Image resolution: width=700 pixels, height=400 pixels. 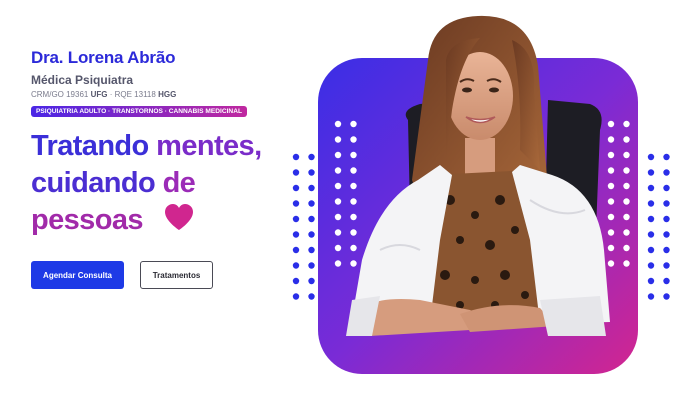 I want to click on rqe-institution: HGG, so click(x=167, y=94).